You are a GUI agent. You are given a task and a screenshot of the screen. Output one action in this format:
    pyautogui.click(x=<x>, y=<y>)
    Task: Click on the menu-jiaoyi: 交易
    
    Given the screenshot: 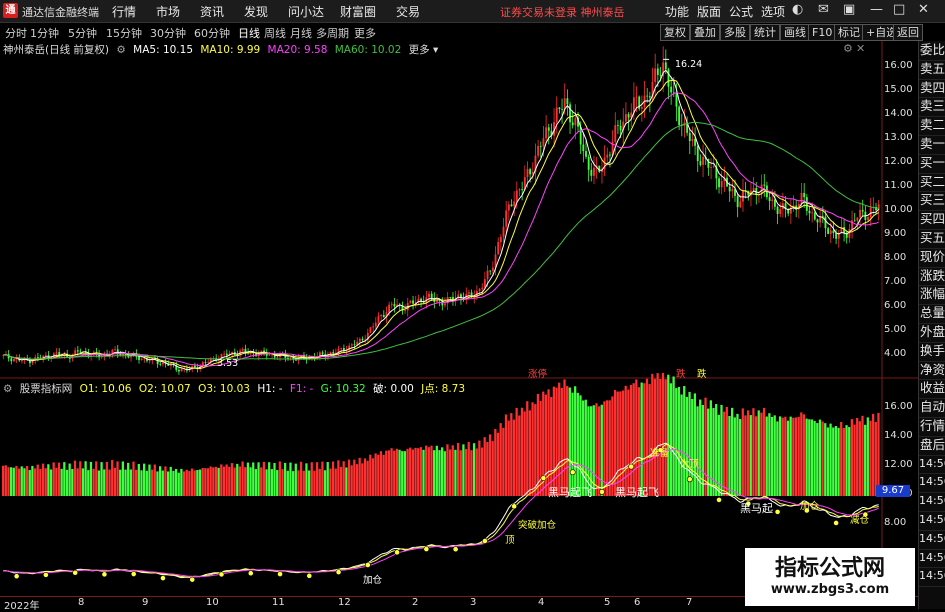 What is the action you would take?
    pyautogui.click(x=408, y=11)
    